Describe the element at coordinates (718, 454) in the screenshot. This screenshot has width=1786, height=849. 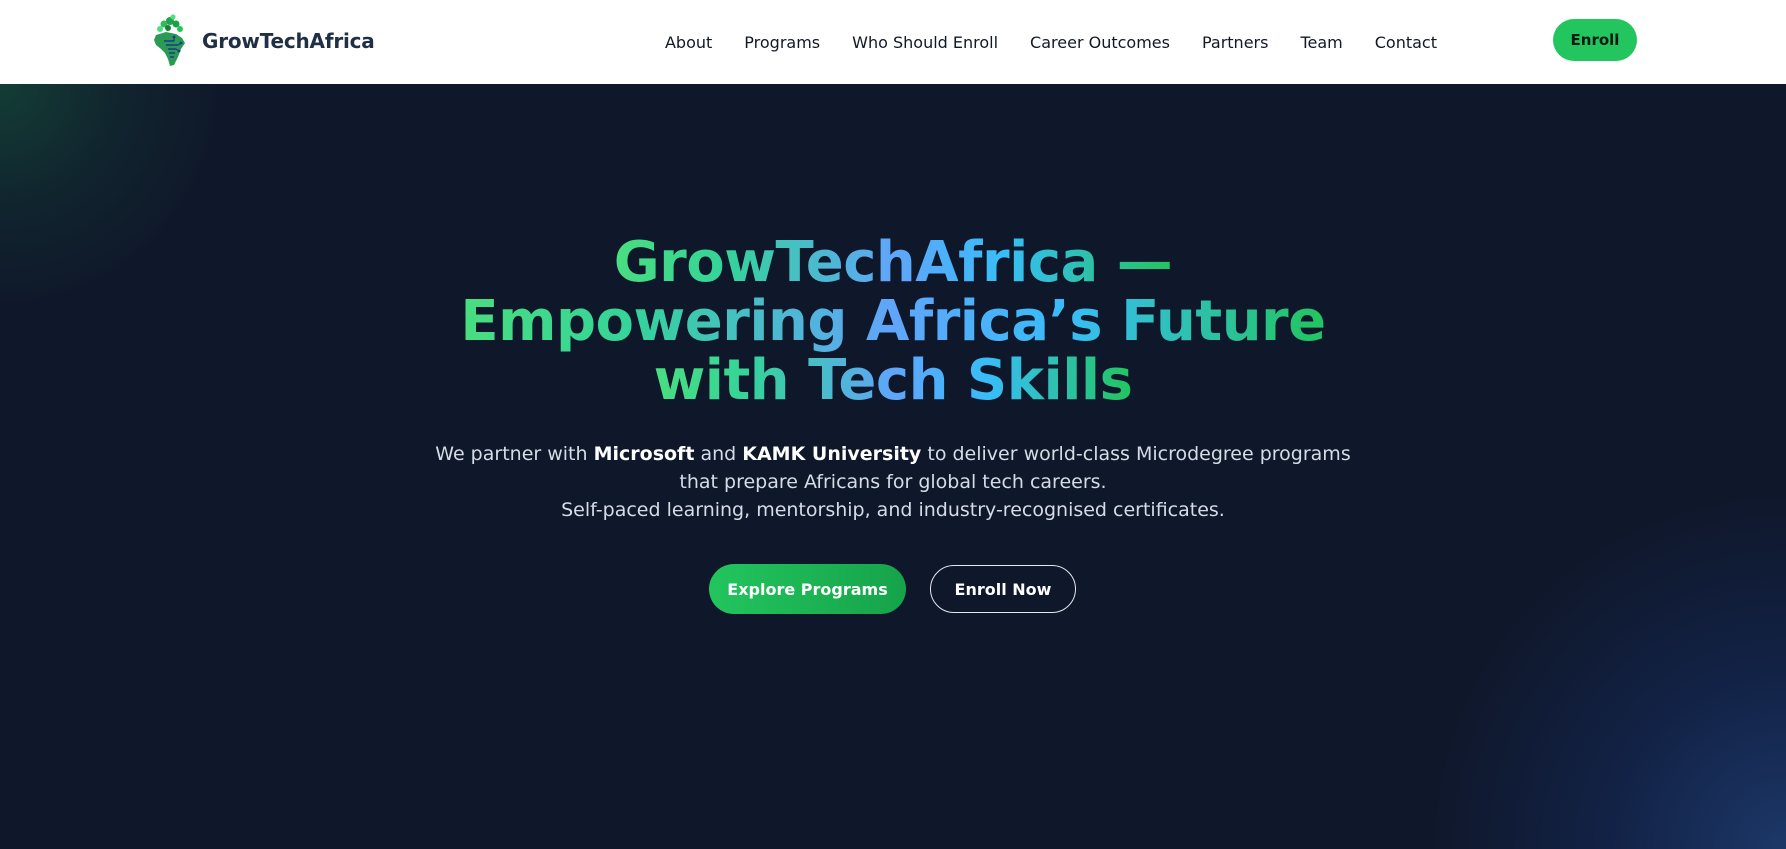
I see `subtitle-text-2: and` at that location.